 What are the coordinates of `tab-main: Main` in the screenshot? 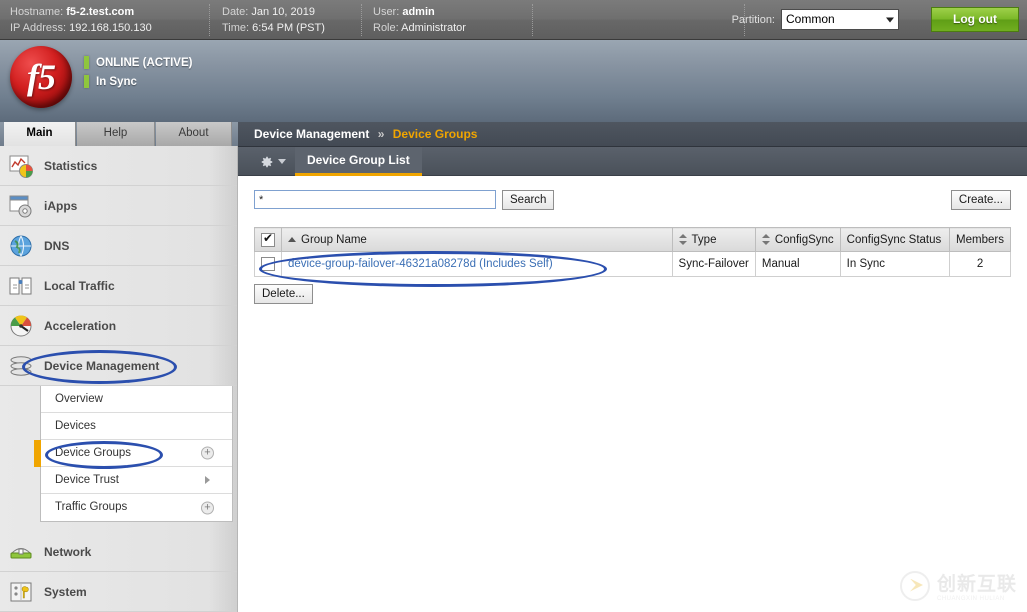 It's located at (40, 134).